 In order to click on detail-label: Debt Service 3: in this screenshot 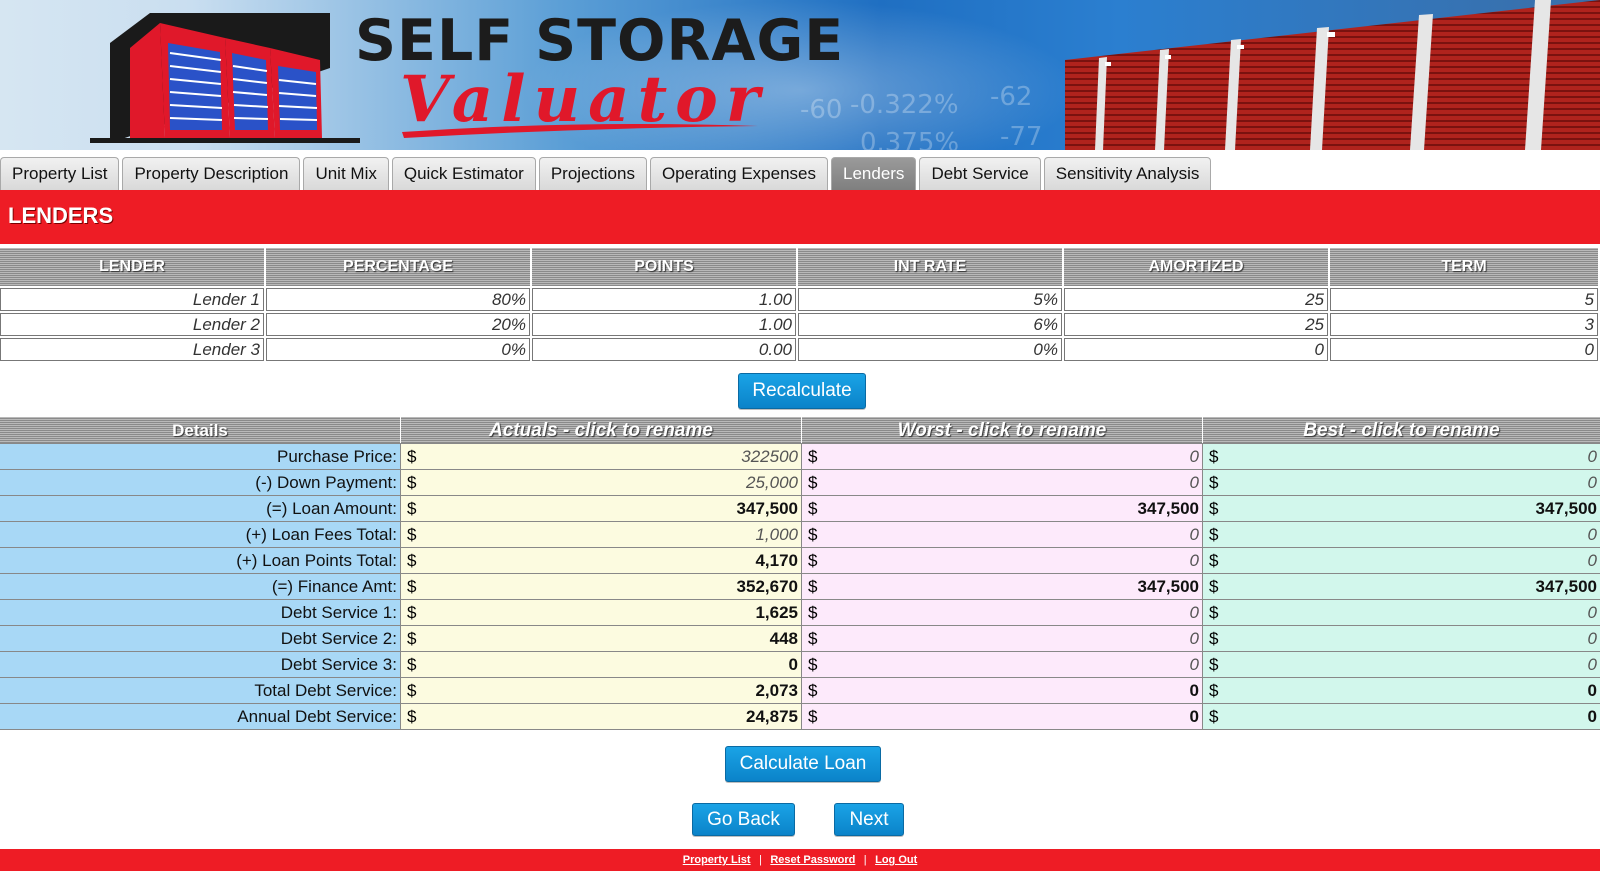, I will do `click(200, 664)`.